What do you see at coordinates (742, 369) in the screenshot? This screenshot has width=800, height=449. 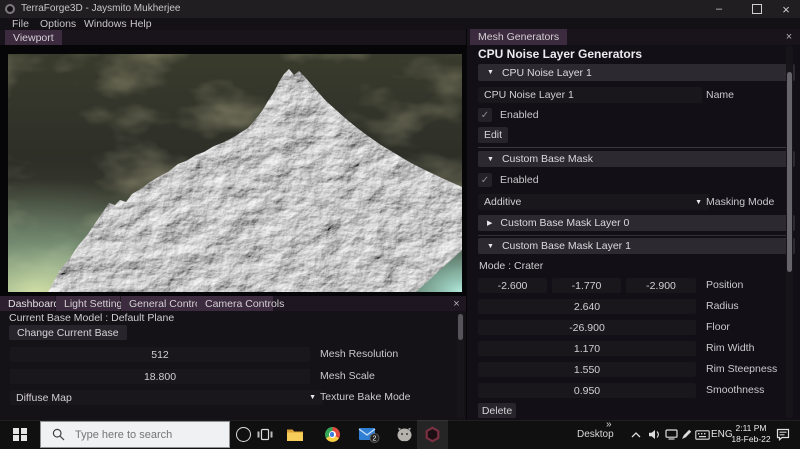 I see `rim-steepness-label: Rim Steepness` at bounding box center [742, 369].